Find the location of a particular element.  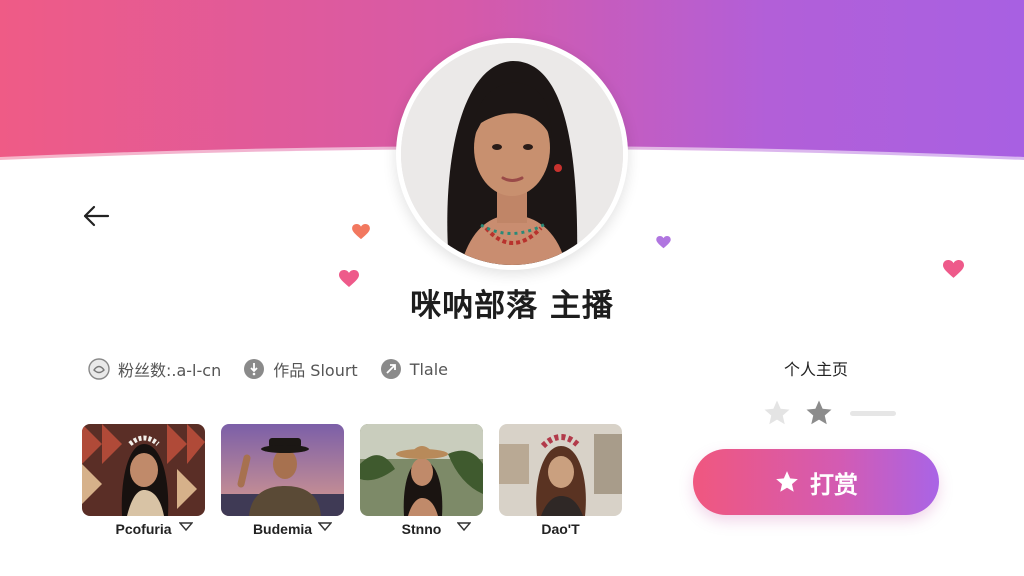

star-filled-icon is located at coordinates (819, 413).